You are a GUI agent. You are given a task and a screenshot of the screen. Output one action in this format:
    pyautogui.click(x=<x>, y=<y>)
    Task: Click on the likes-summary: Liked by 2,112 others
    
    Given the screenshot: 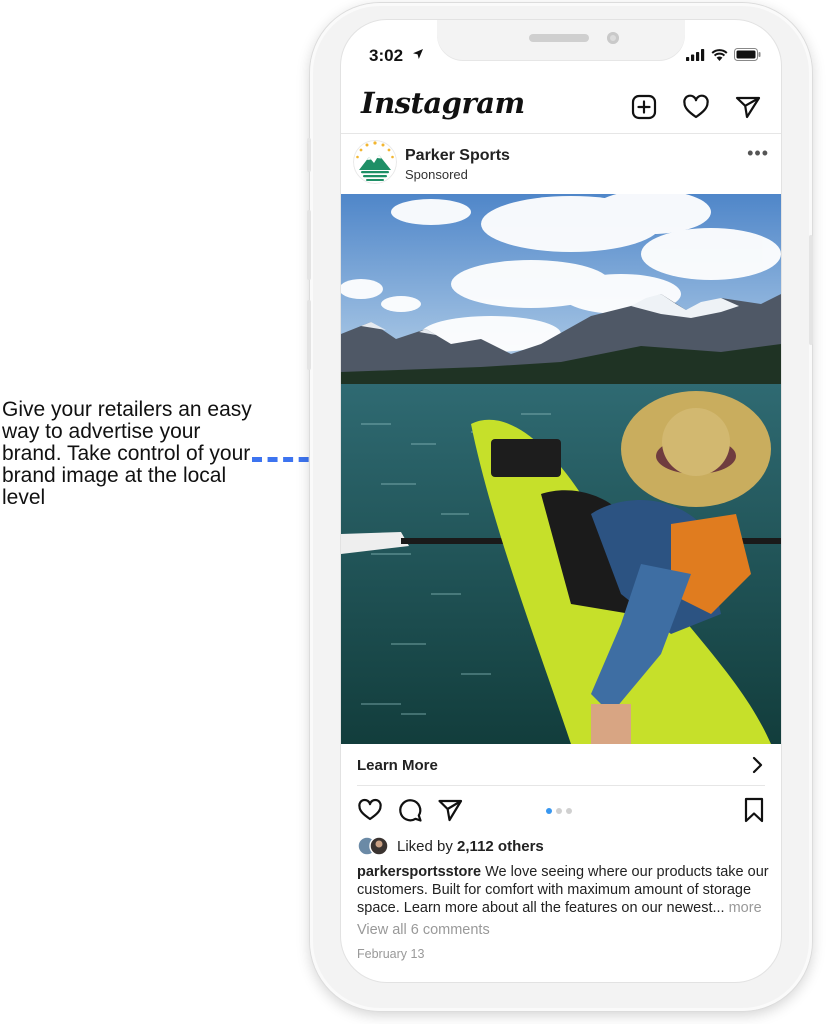 What is the action you would take?
    pyautogui.click(x=470, y=846)
    